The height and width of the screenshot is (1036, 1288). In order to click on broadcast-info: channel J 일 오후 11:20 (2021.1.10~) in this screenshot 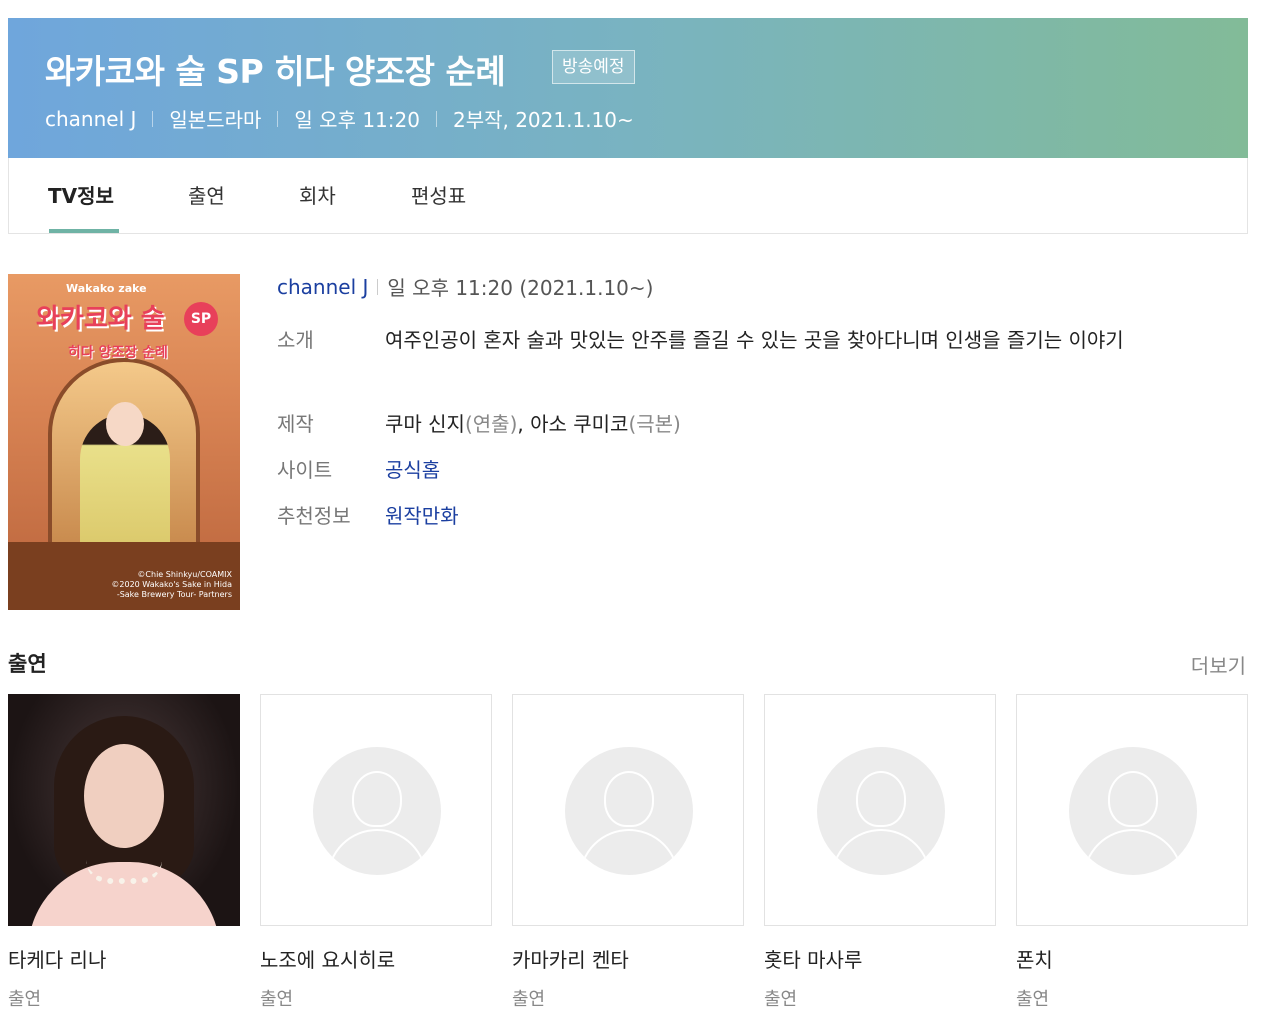, I will do `click(465, 286)`.